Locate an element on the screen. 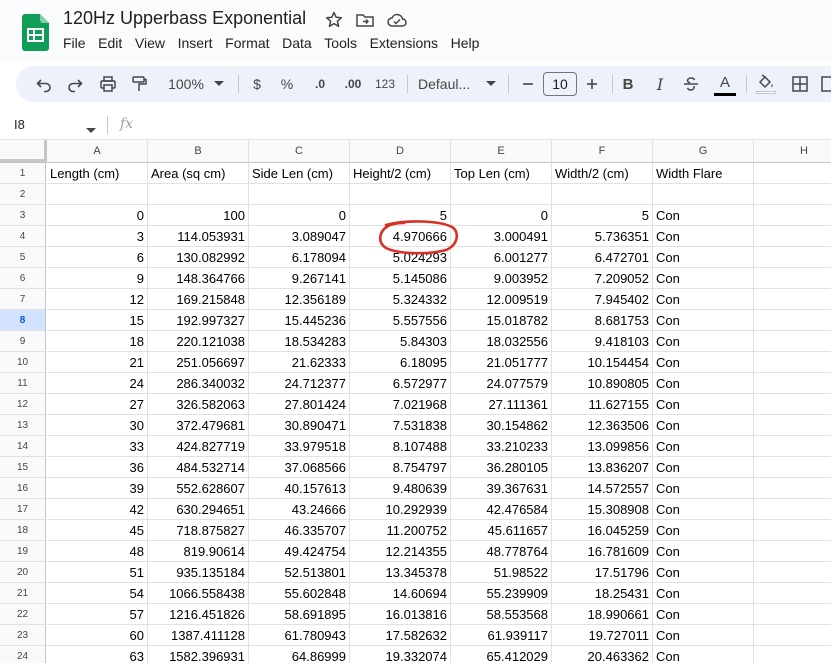 The width and height of the screenshot is (831, 663). row-header-10: 10 is located at coordinates (23, 362).